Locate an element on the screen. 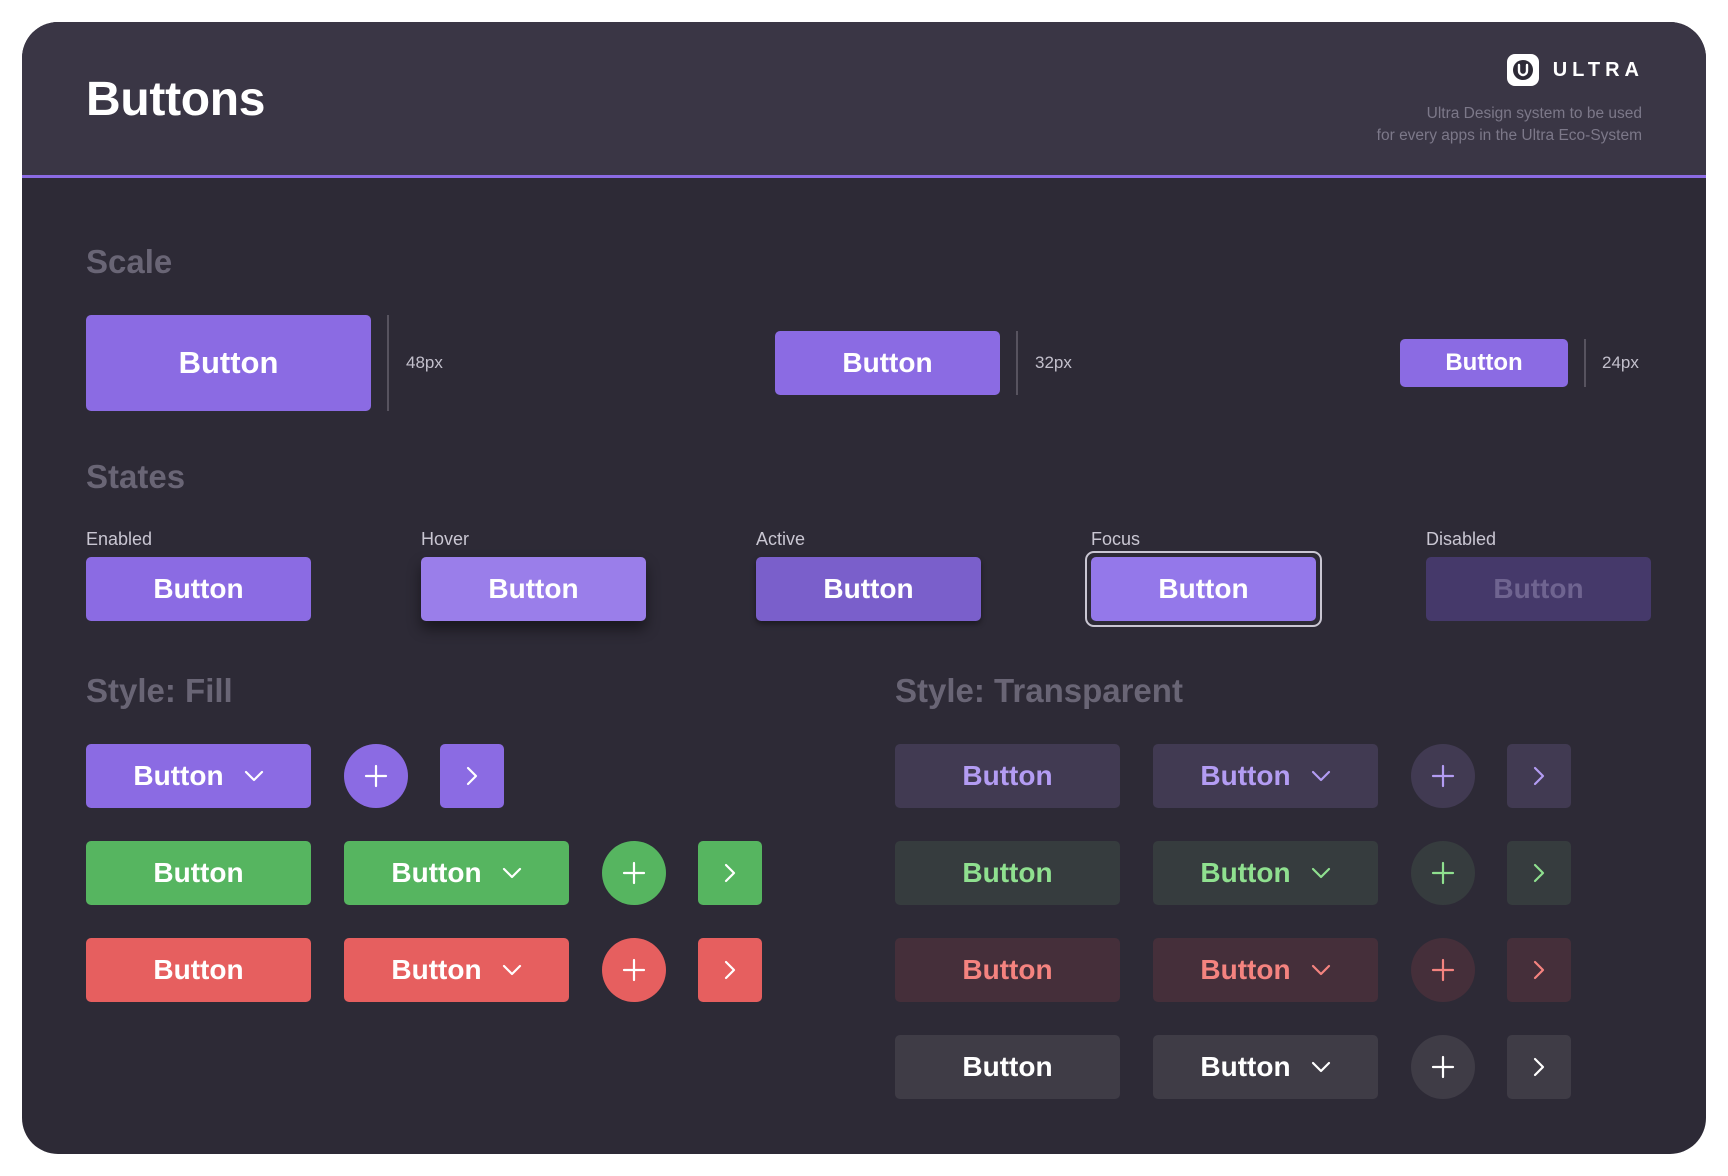 This screenshot has width=1728, height=1176. add-button-fill-red is located at coordinates (634, 970).